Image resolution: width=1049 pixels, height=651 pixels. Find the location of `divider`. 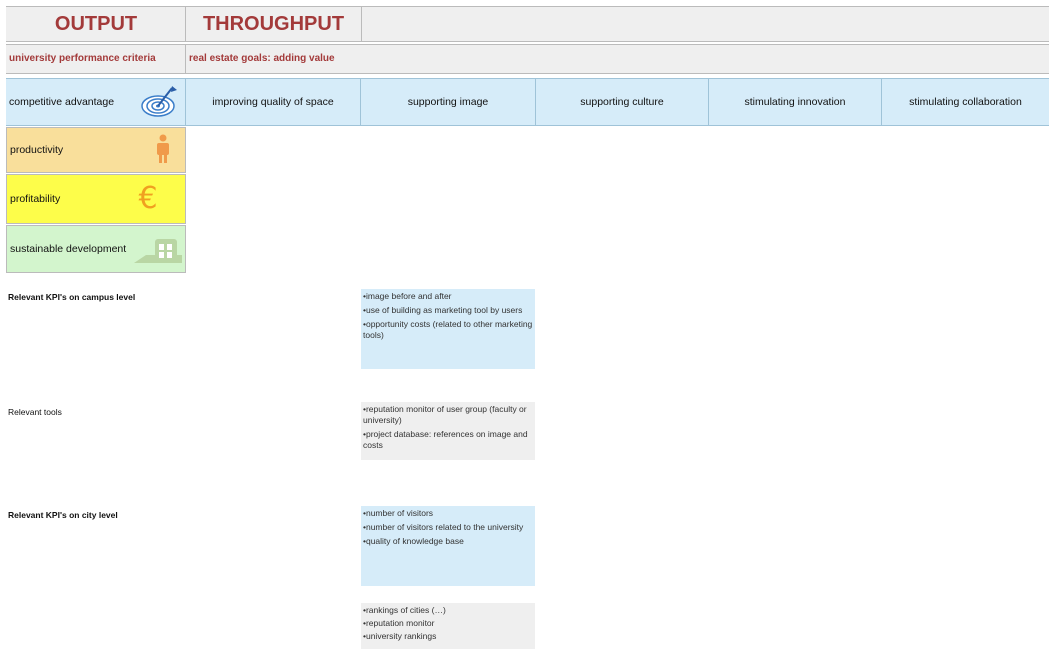

divider is located at coordinates (361, 24).